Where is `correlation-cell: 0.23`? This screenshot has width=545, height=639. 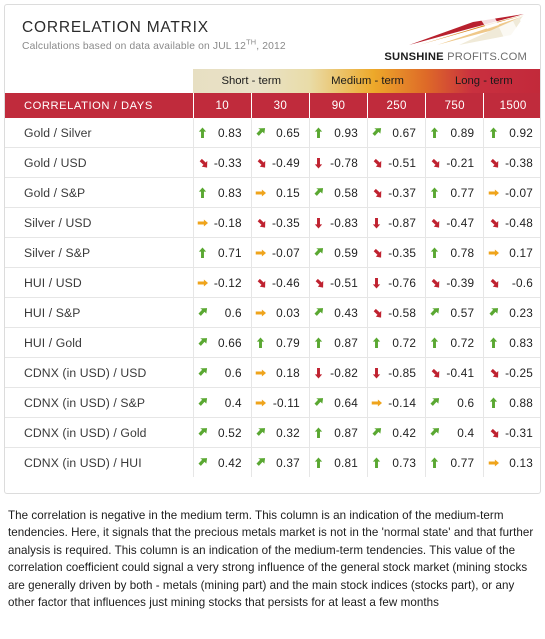 correlation-cell: 0.23 is located at coordinates (511, 312).